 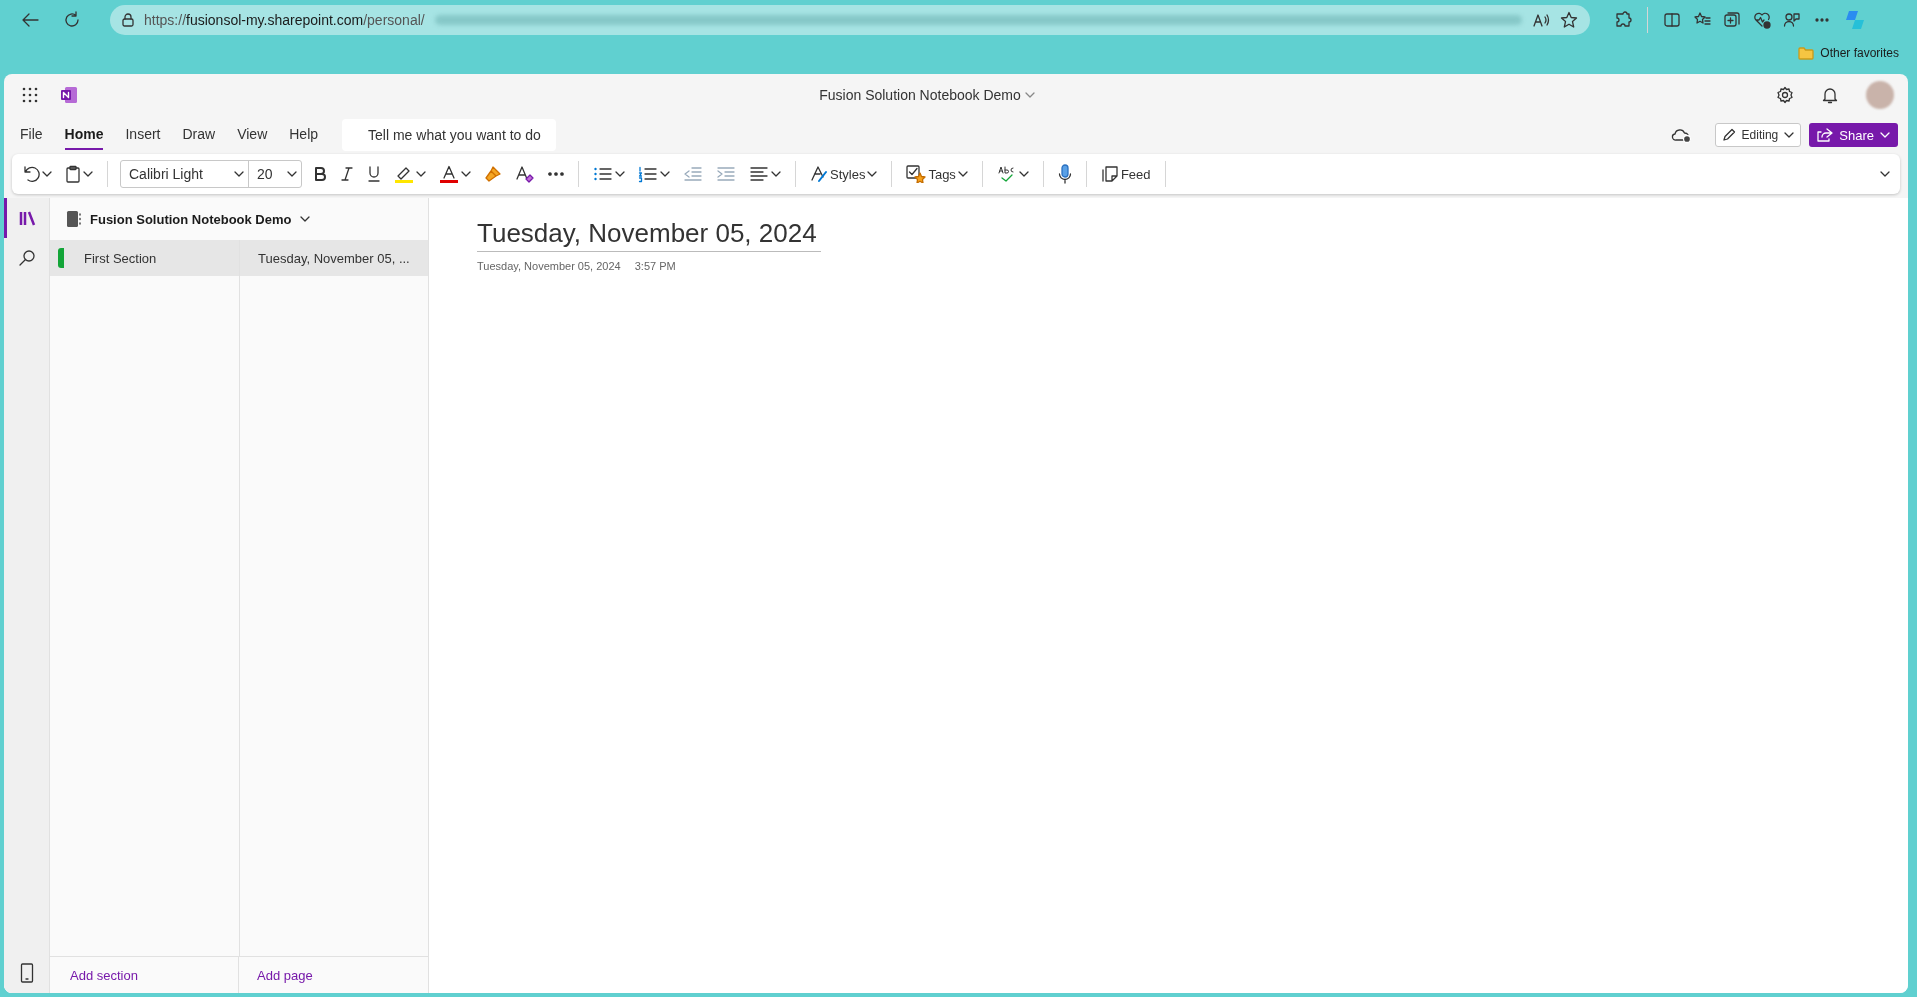 What do you see at coordinates (549, 266) in the screenshot?
I see `page-date: Tuesday, November 05, 2024` at bounding box center [549, 266].